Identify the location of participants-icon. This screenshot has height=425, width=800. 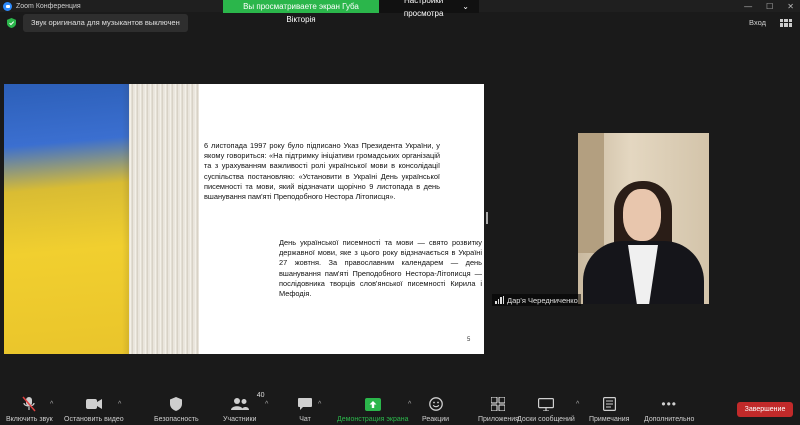
(239, 404).